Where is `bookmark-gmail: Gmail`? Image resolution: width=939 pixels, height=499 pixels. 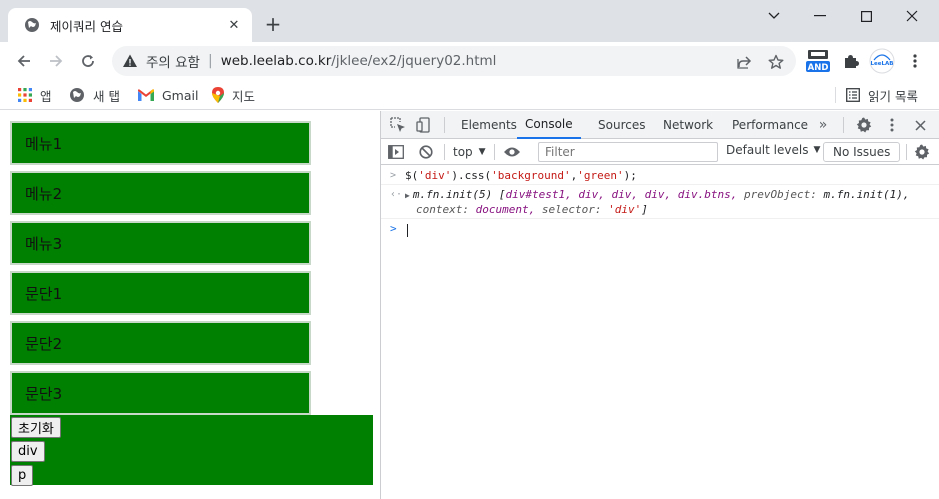
bookmark-gmail: Gmail is located at coordinates (168, 95).